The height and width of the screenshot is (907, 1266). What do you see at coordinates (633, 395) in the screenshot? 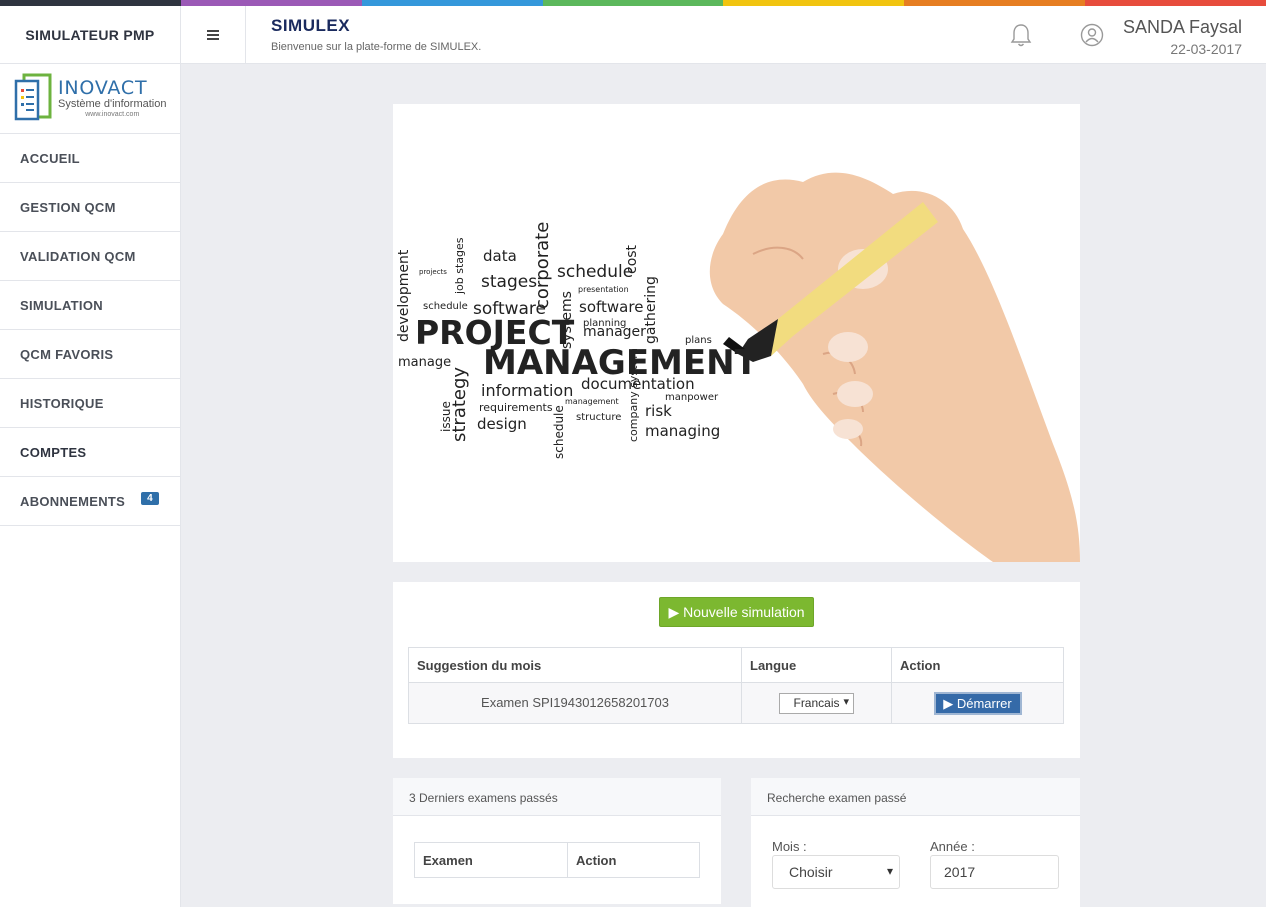
I see `svg-text: company system` at bounding box center [633, 395].